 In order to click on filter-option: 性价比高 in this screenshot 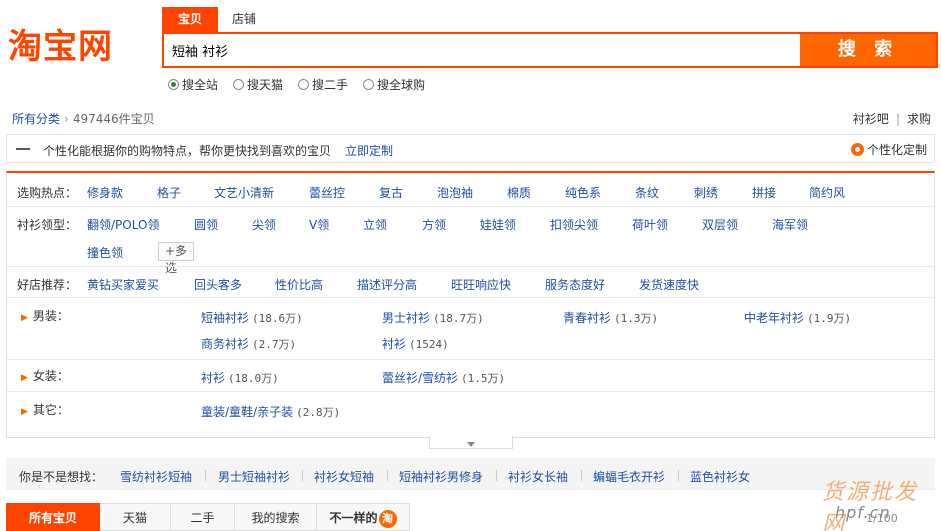, I will do `click(299, 284)`.